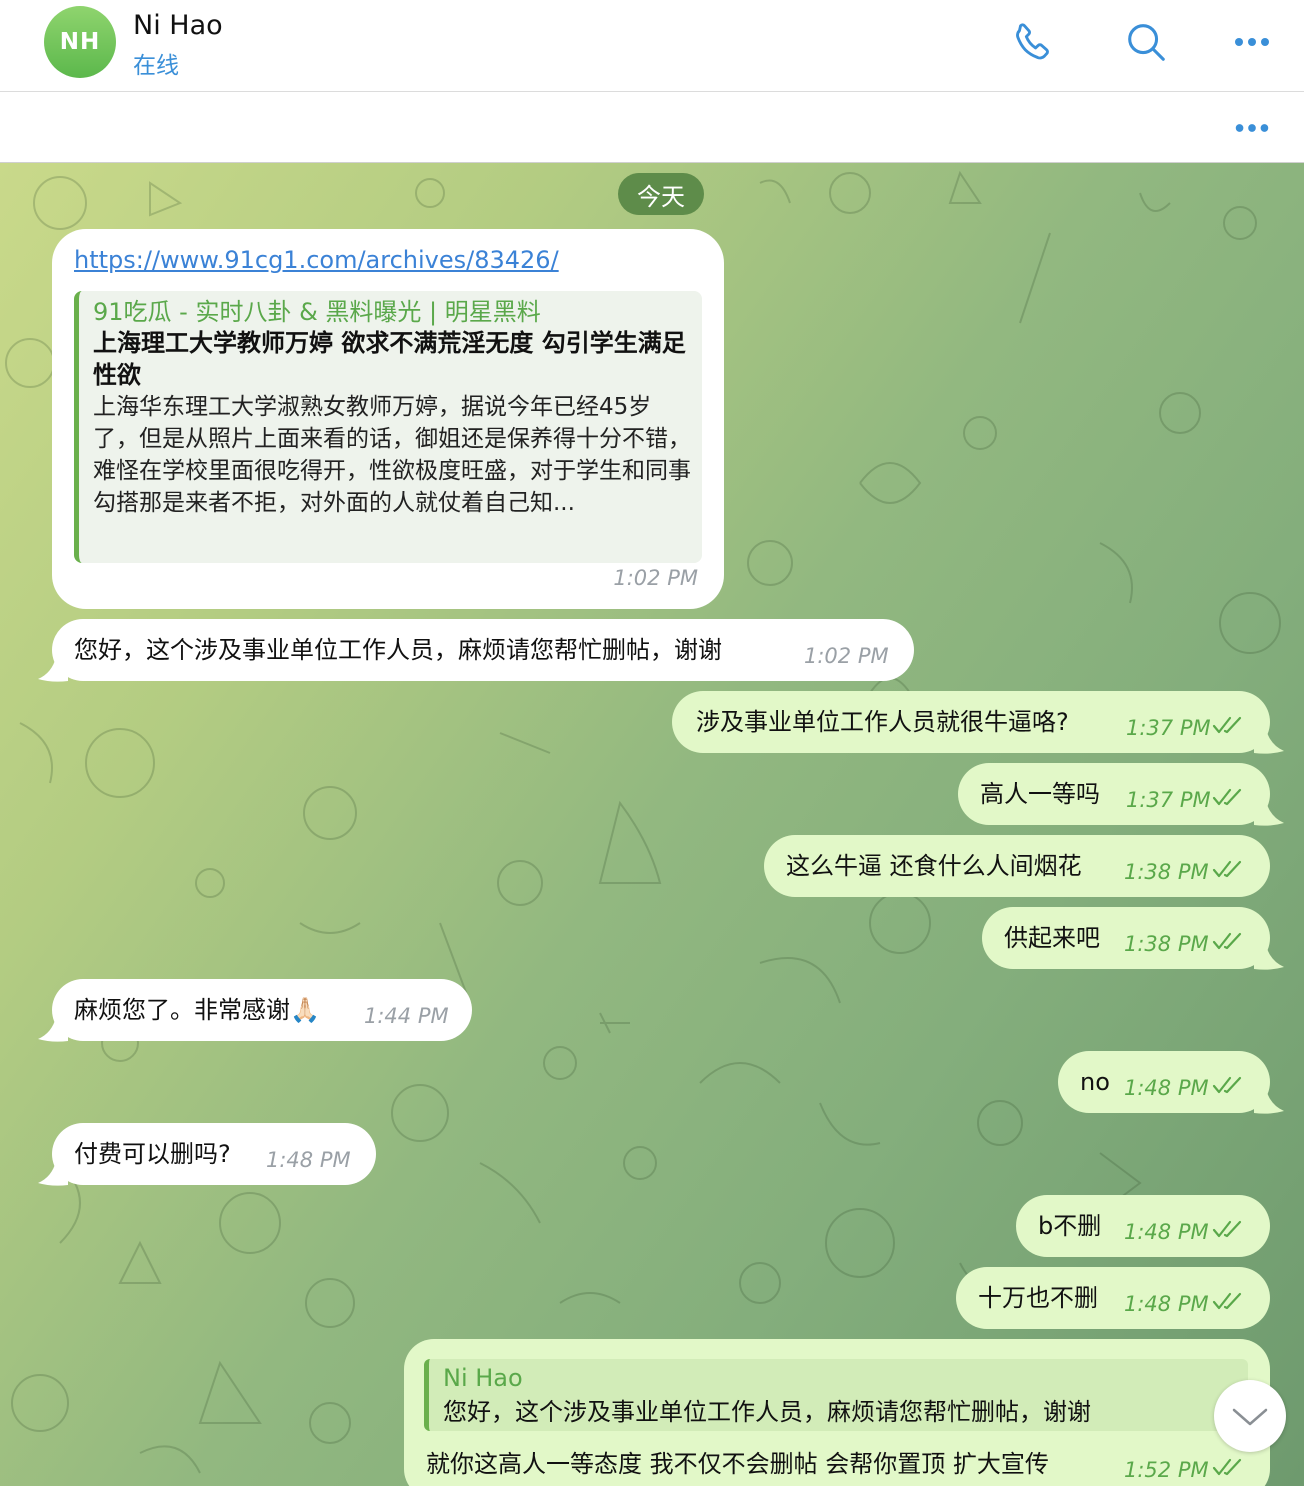  I want to click on message-text: 就你这高人一等态度 我不仅不会删帖 会帮你置顶 扩大宣传, so click(737, 1464).